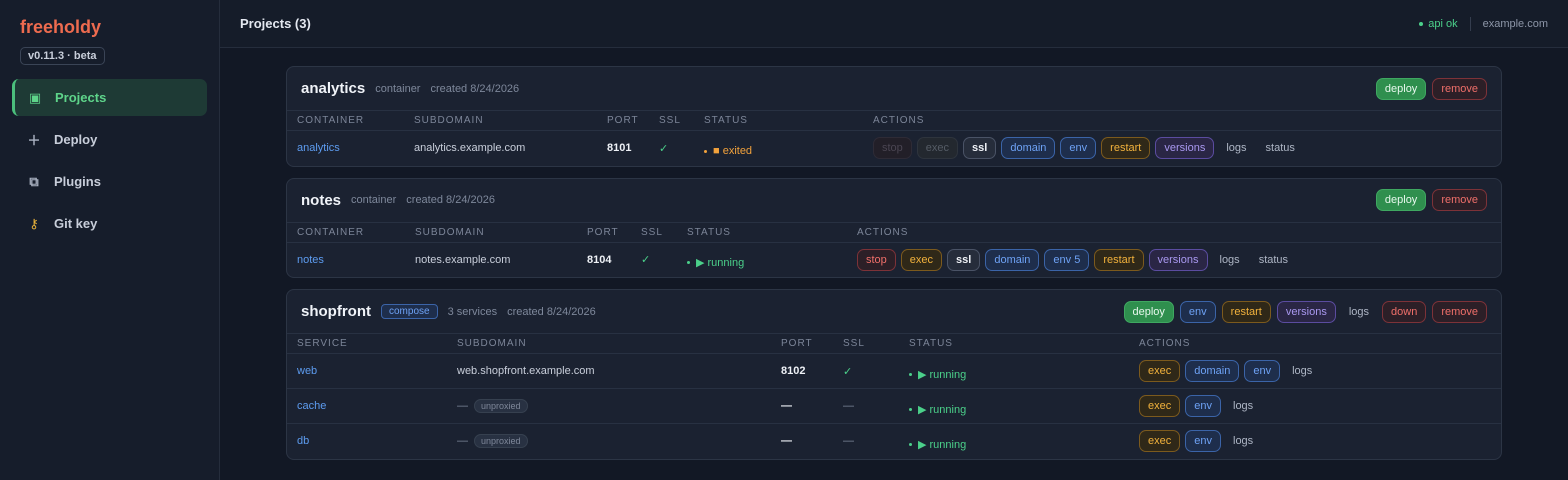 The image size is (1568, 480). What do you see at coordinates (76, 139) in the screenshot?
I see `sidebar-item-label: Deploy` at bounding box center [76, 139].